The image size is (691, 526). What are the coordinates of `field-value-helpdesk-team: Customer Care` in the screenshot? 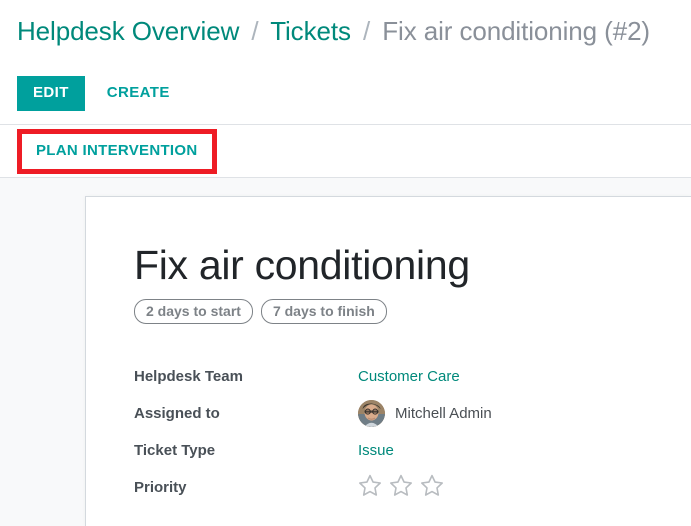 It's located at (425, 376).